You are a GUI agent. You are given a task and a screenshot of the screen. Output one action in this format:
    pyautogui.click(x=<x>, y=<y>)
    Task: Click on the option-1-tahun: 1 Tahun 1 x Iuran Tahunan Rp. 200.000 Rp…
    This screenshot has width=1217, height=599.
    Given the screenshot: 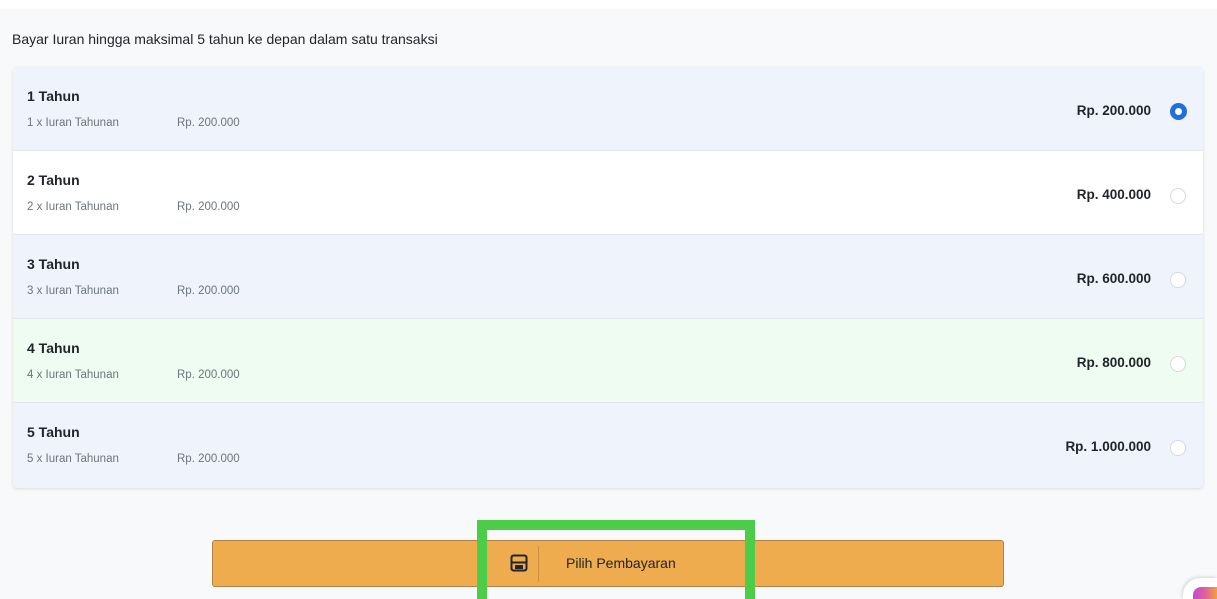 What is the action you would take?
    pyautogui.click(x=608, y=109)
    